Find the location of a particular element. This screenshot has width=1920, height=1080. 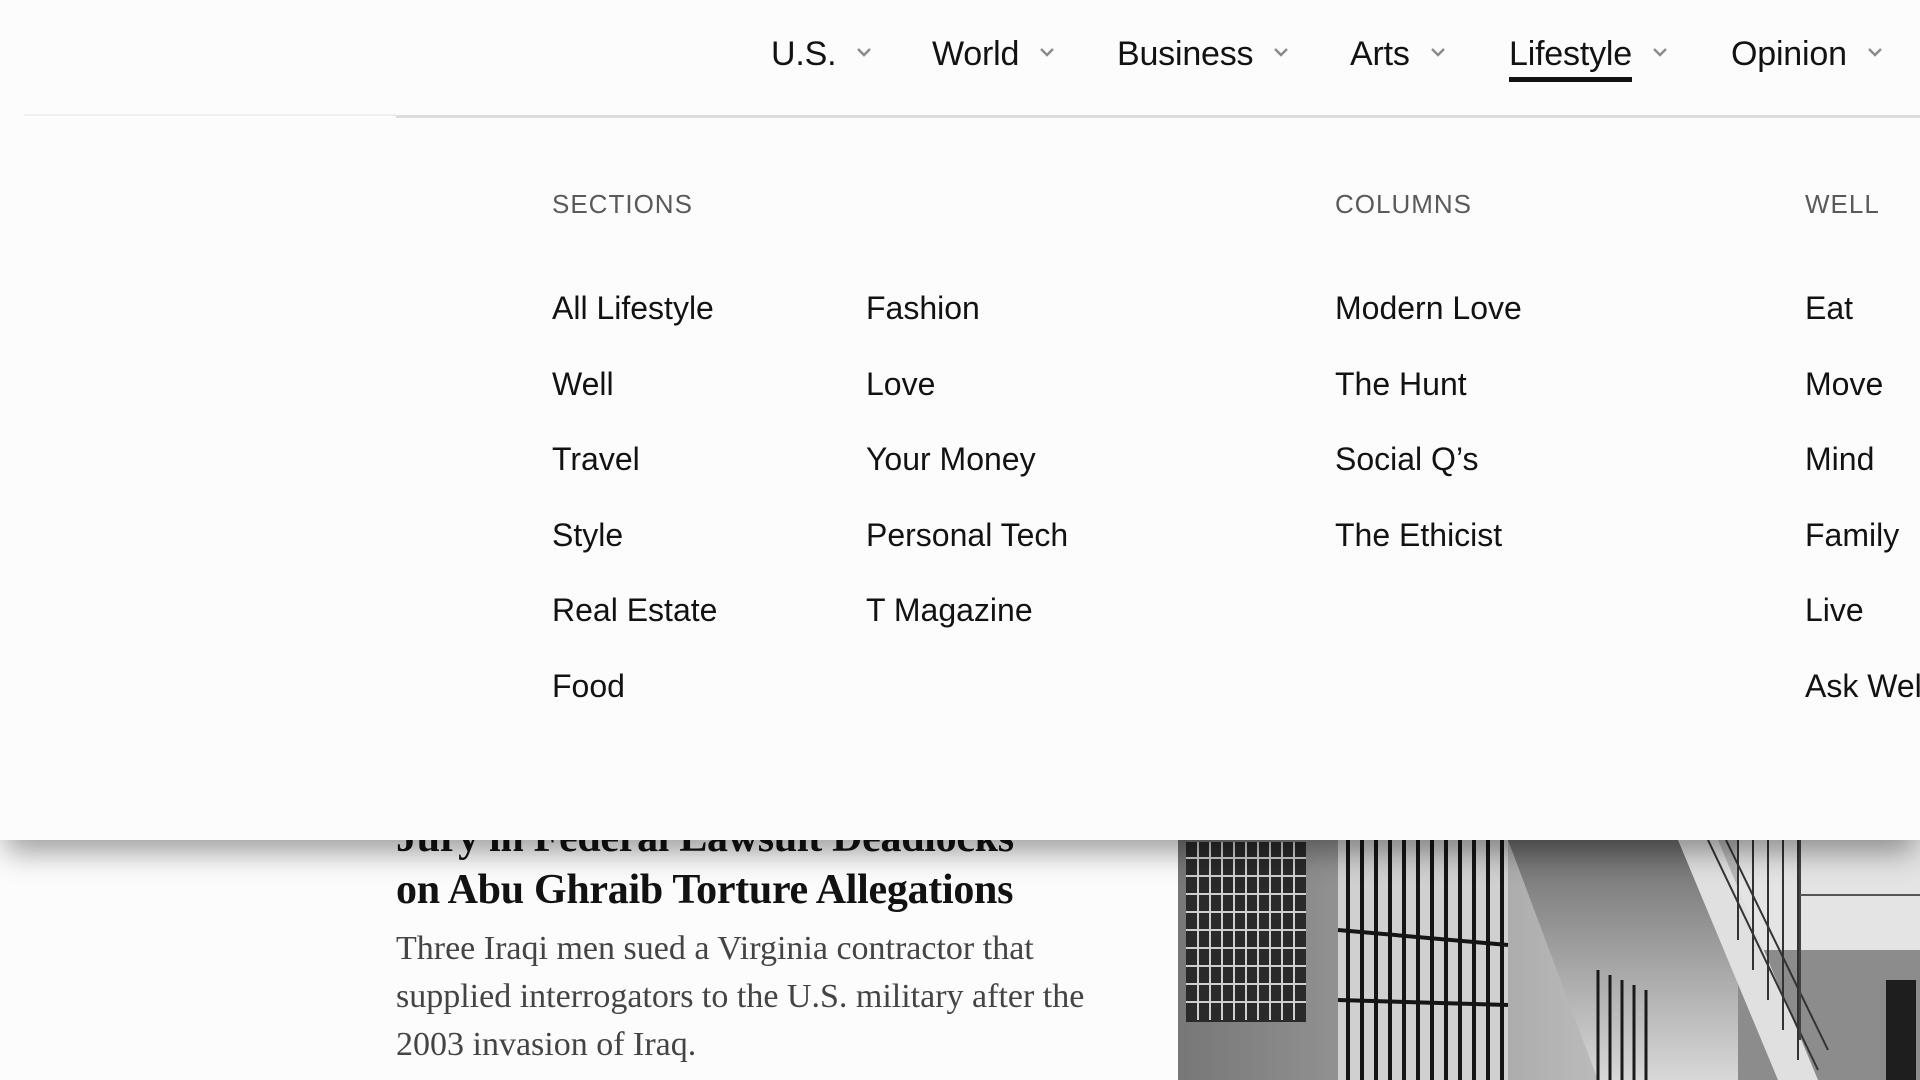

nav-item-opinion: Opinion is located at coordinates (1807, 59).